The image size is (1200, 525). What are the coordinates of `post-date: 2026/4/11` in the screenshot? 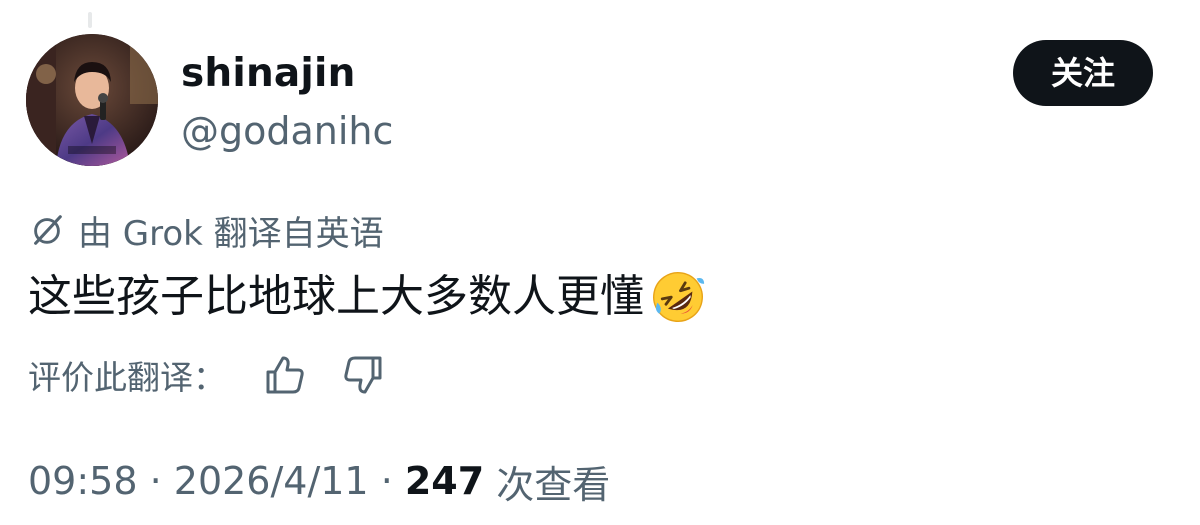 It's located at (271, 481).